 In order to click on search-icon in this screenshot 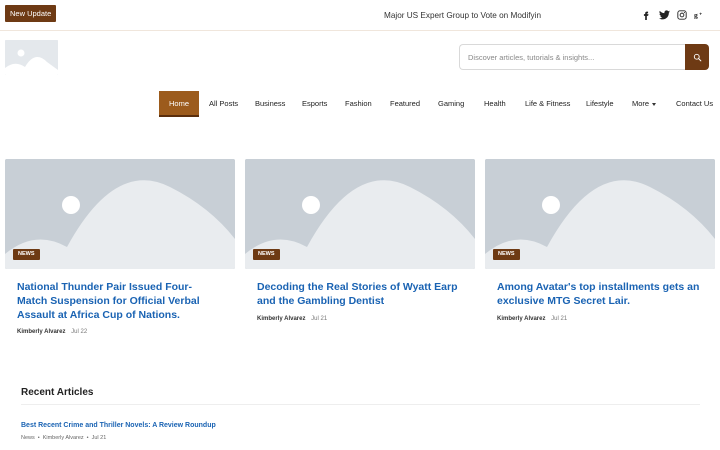, I will do `click(697, 57)`.